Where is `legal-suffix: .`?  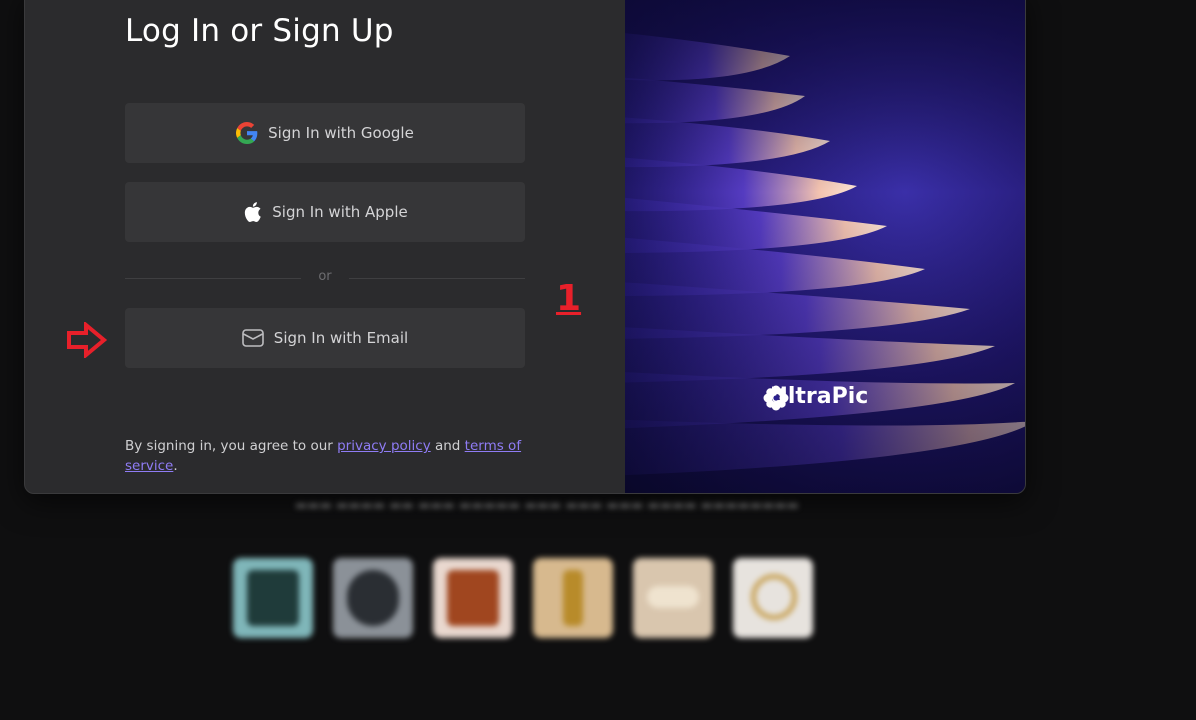
legal-suffix: . is located at coordinates (175, 466).